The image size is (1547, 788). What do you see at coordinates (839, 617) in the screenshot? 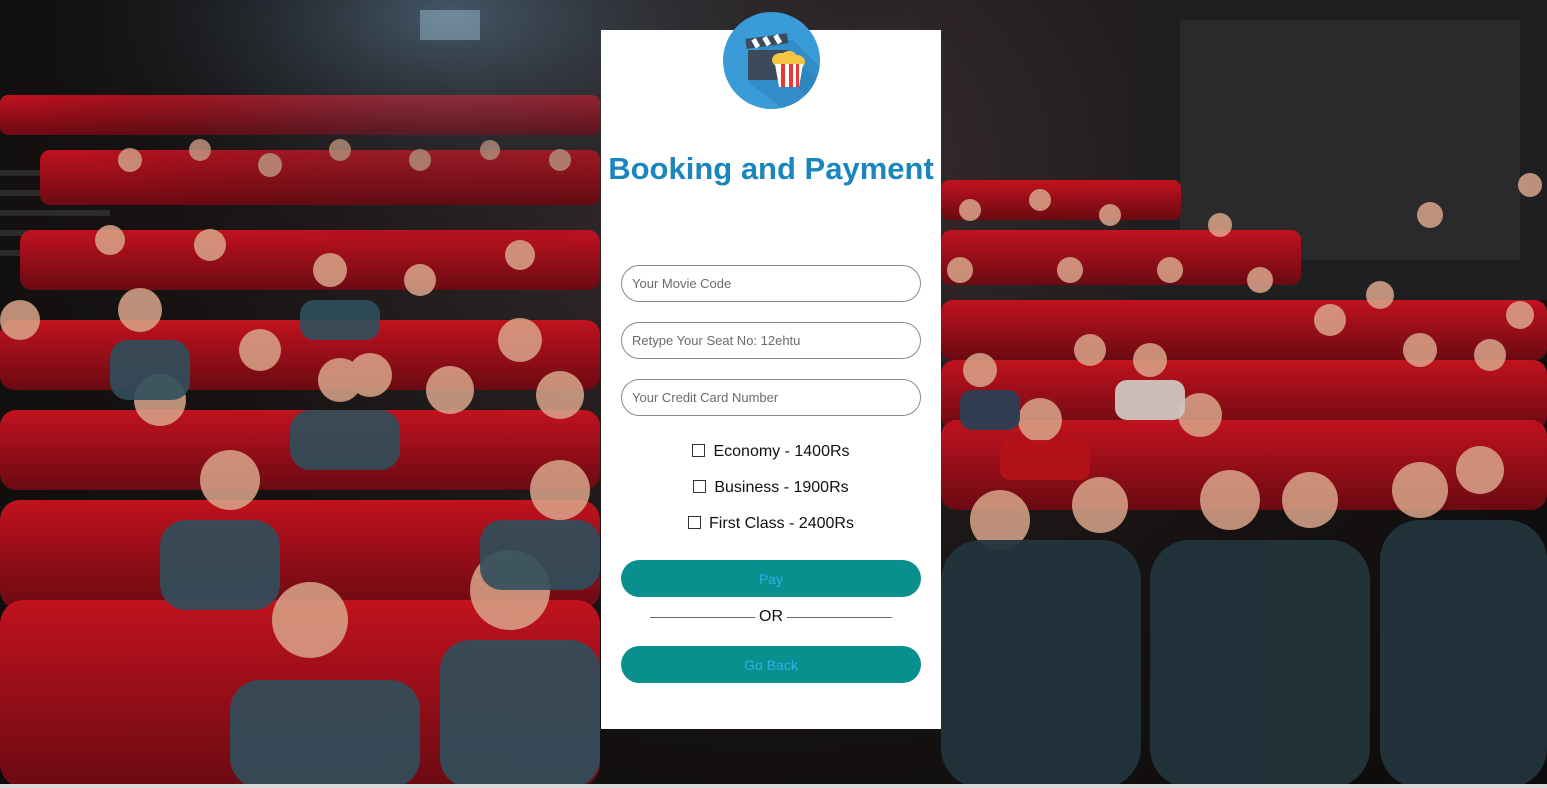
I see `separator-line-right` at bounding box center [839, 617].